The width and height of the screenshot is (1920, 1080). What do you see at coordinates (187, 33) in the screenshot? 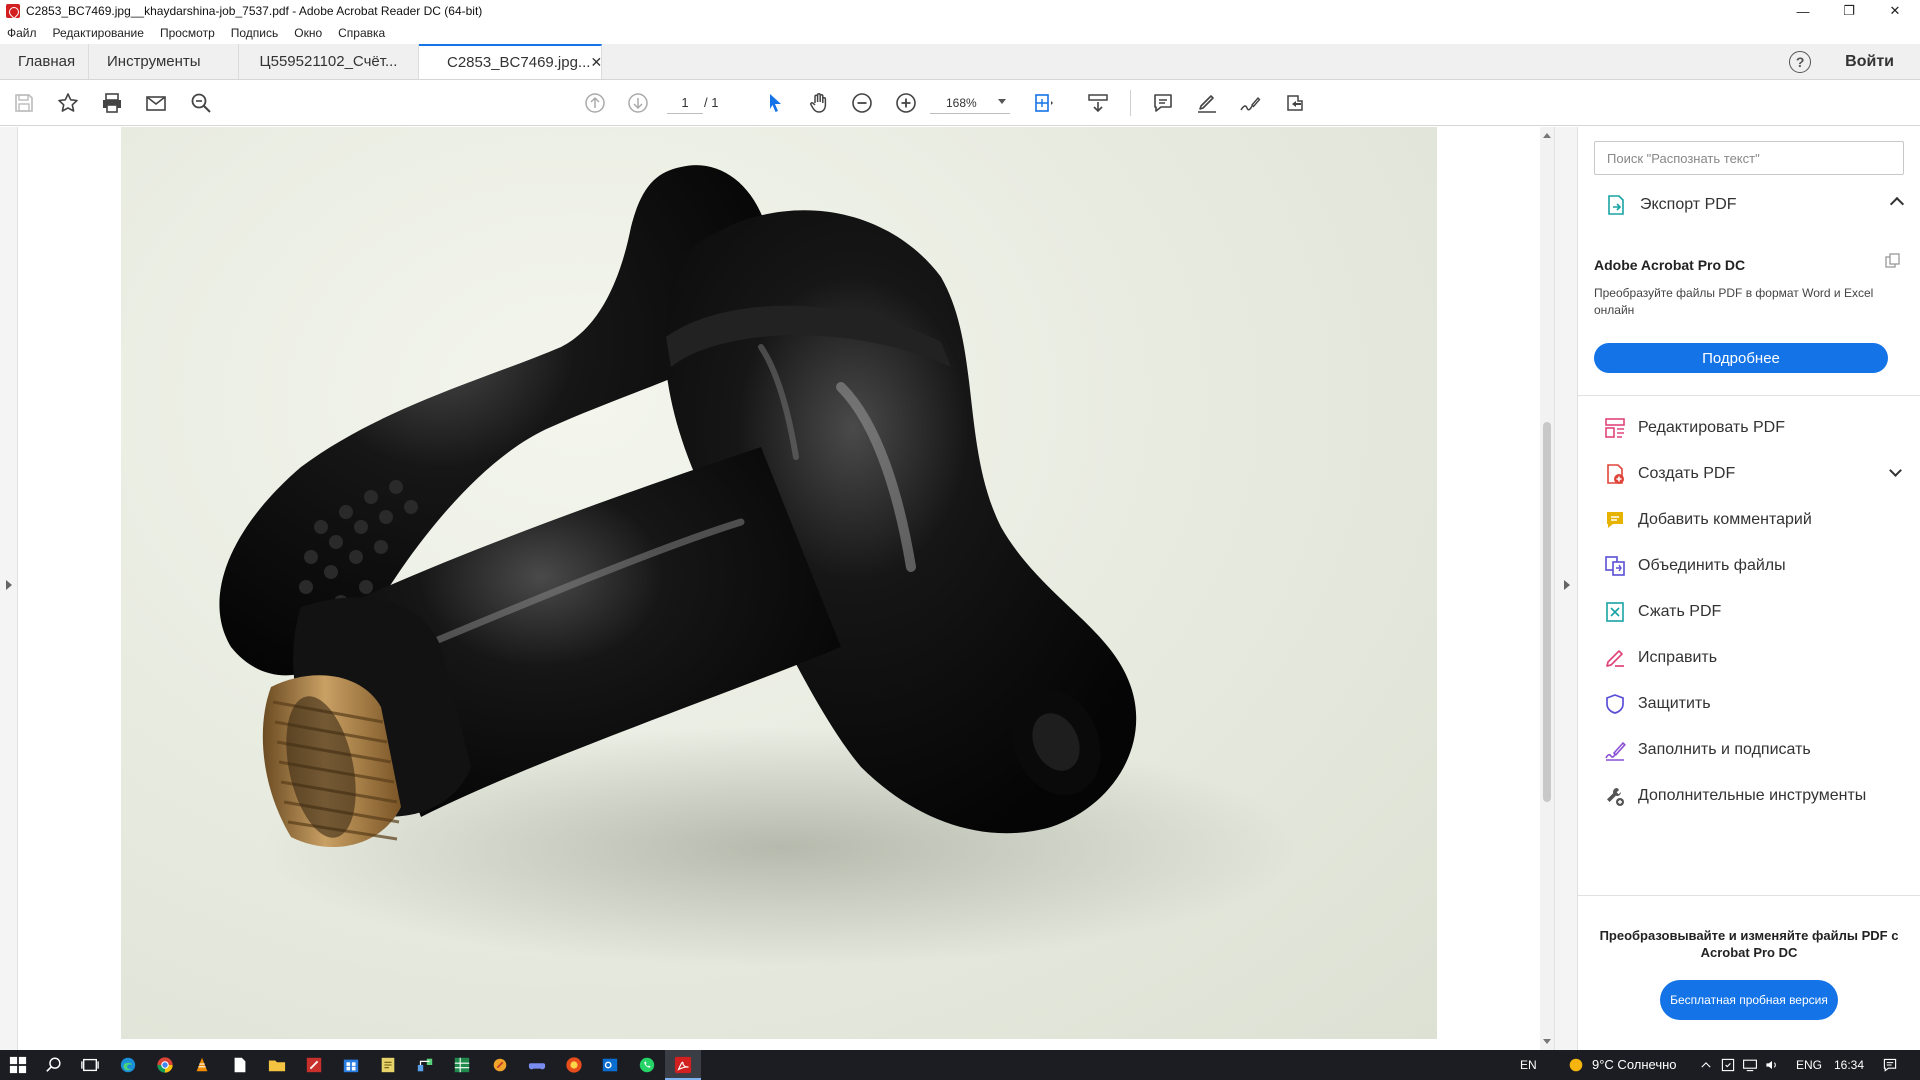
I see `menu-view: Просмотр` at bounding box center [187, 33].